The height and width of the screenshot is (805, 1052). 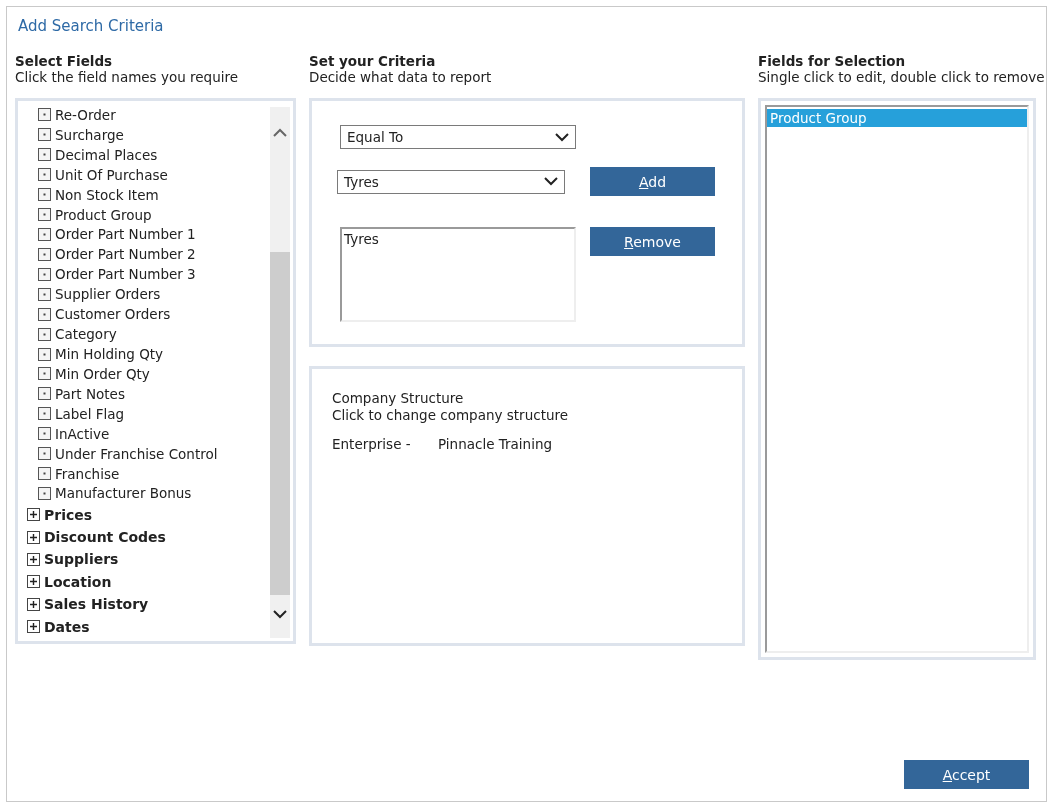 I want to click on scroll-up-icon, so click(x=280, y=132).